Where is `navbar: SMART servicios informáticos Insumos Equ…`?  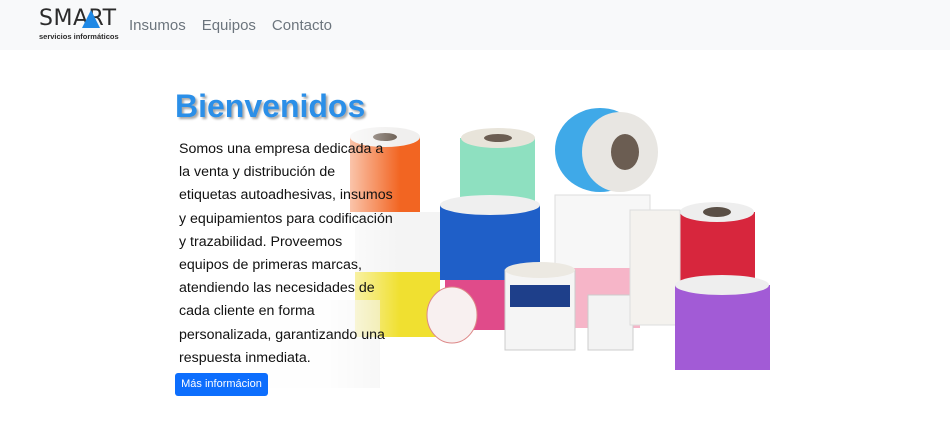
navbar: SMART servicios informáticos Insumos Equ… is located at coordinates (475, 25).